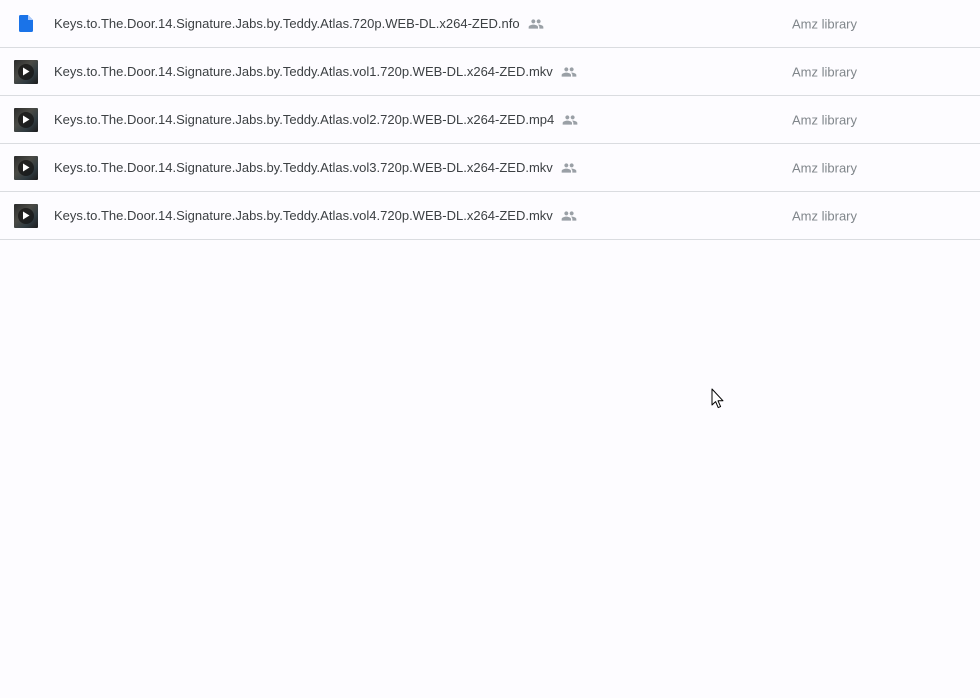 Image resolution: width=980 pixels, height=698 pixels. I want to click on doc-icon, so click(26, 24).